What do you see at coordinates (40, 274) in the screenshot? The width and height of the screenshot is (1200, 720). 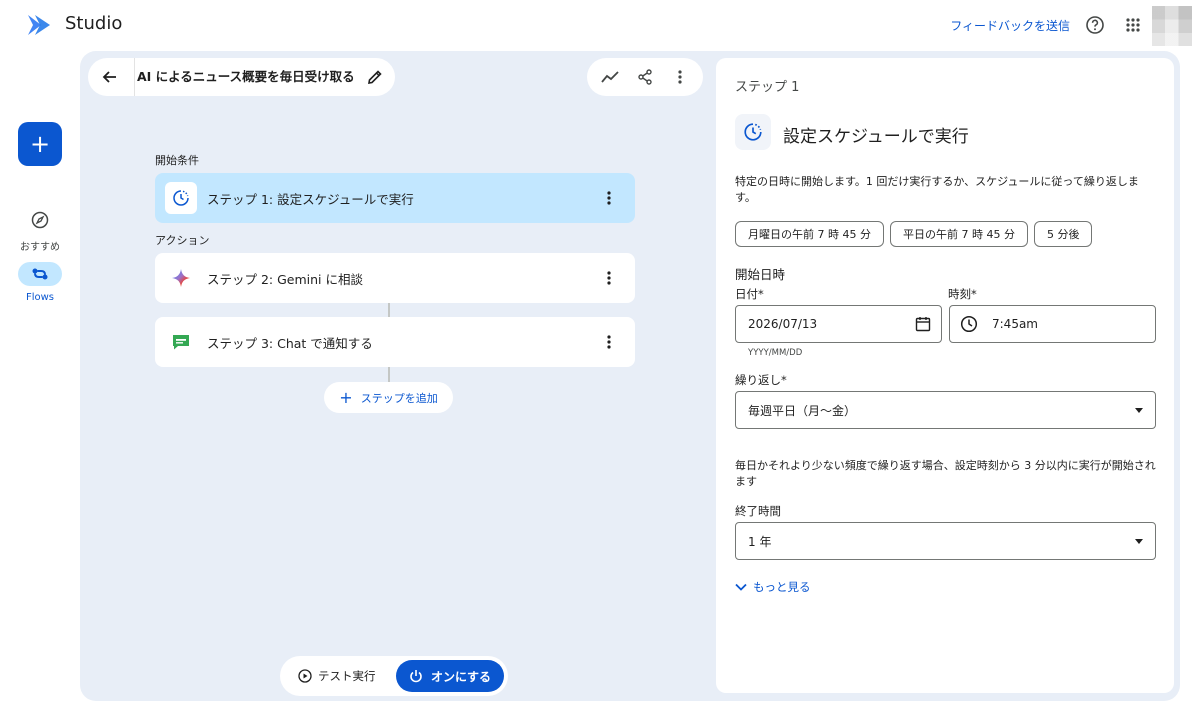 I see `flows-icon` at bounding box center [40, 274].